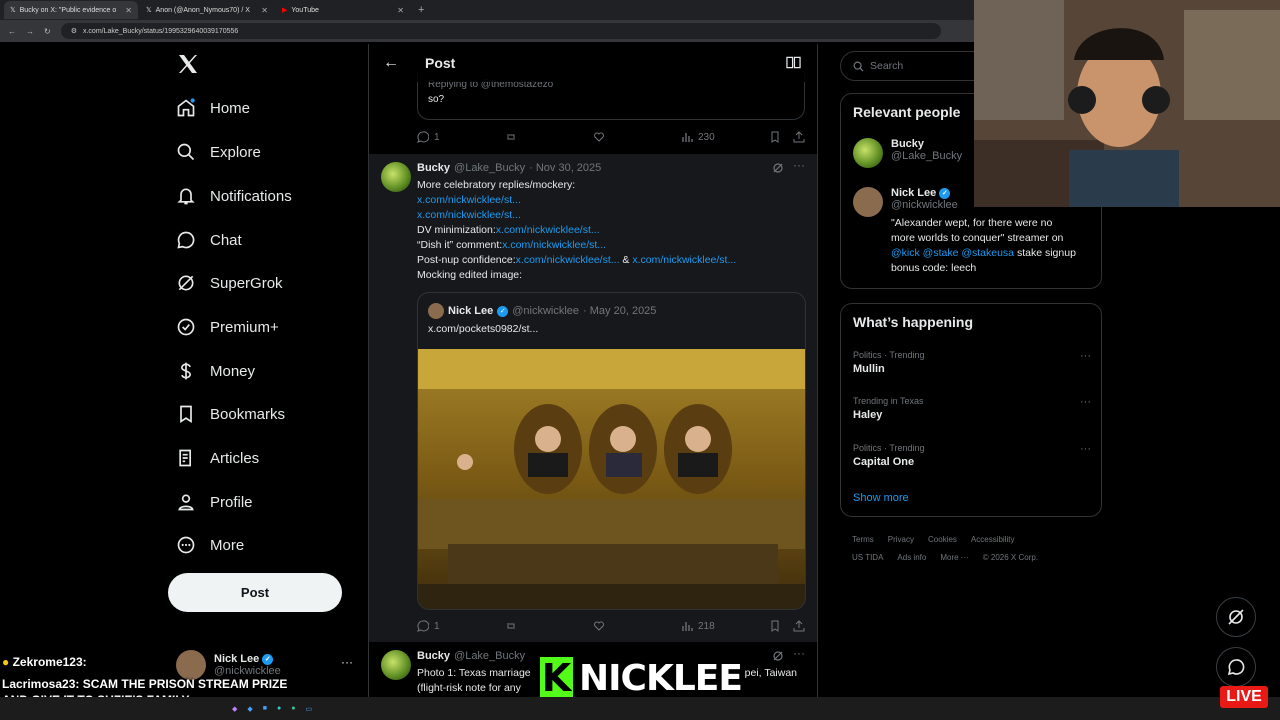 The image size is (1280, 720). Describe the element at coordinates (687, 626) in the screenshot. I see `views-chart-icon` at that location.